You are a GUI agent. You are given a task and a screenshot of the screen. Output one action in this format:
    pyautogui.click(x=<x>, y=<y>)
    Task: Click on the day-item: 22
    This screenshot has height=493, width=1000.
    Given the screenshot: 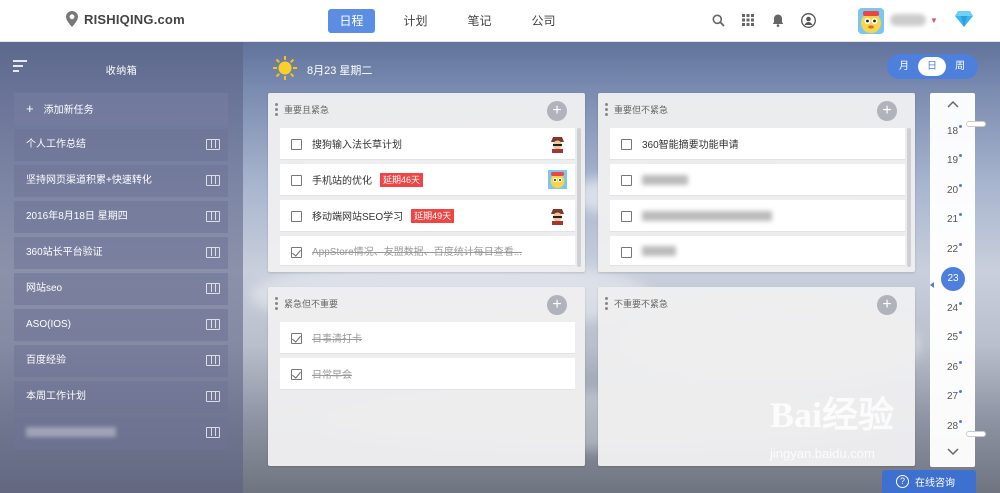 What is the action you would take?
    pyautogui.click(x=952, y=249)
    